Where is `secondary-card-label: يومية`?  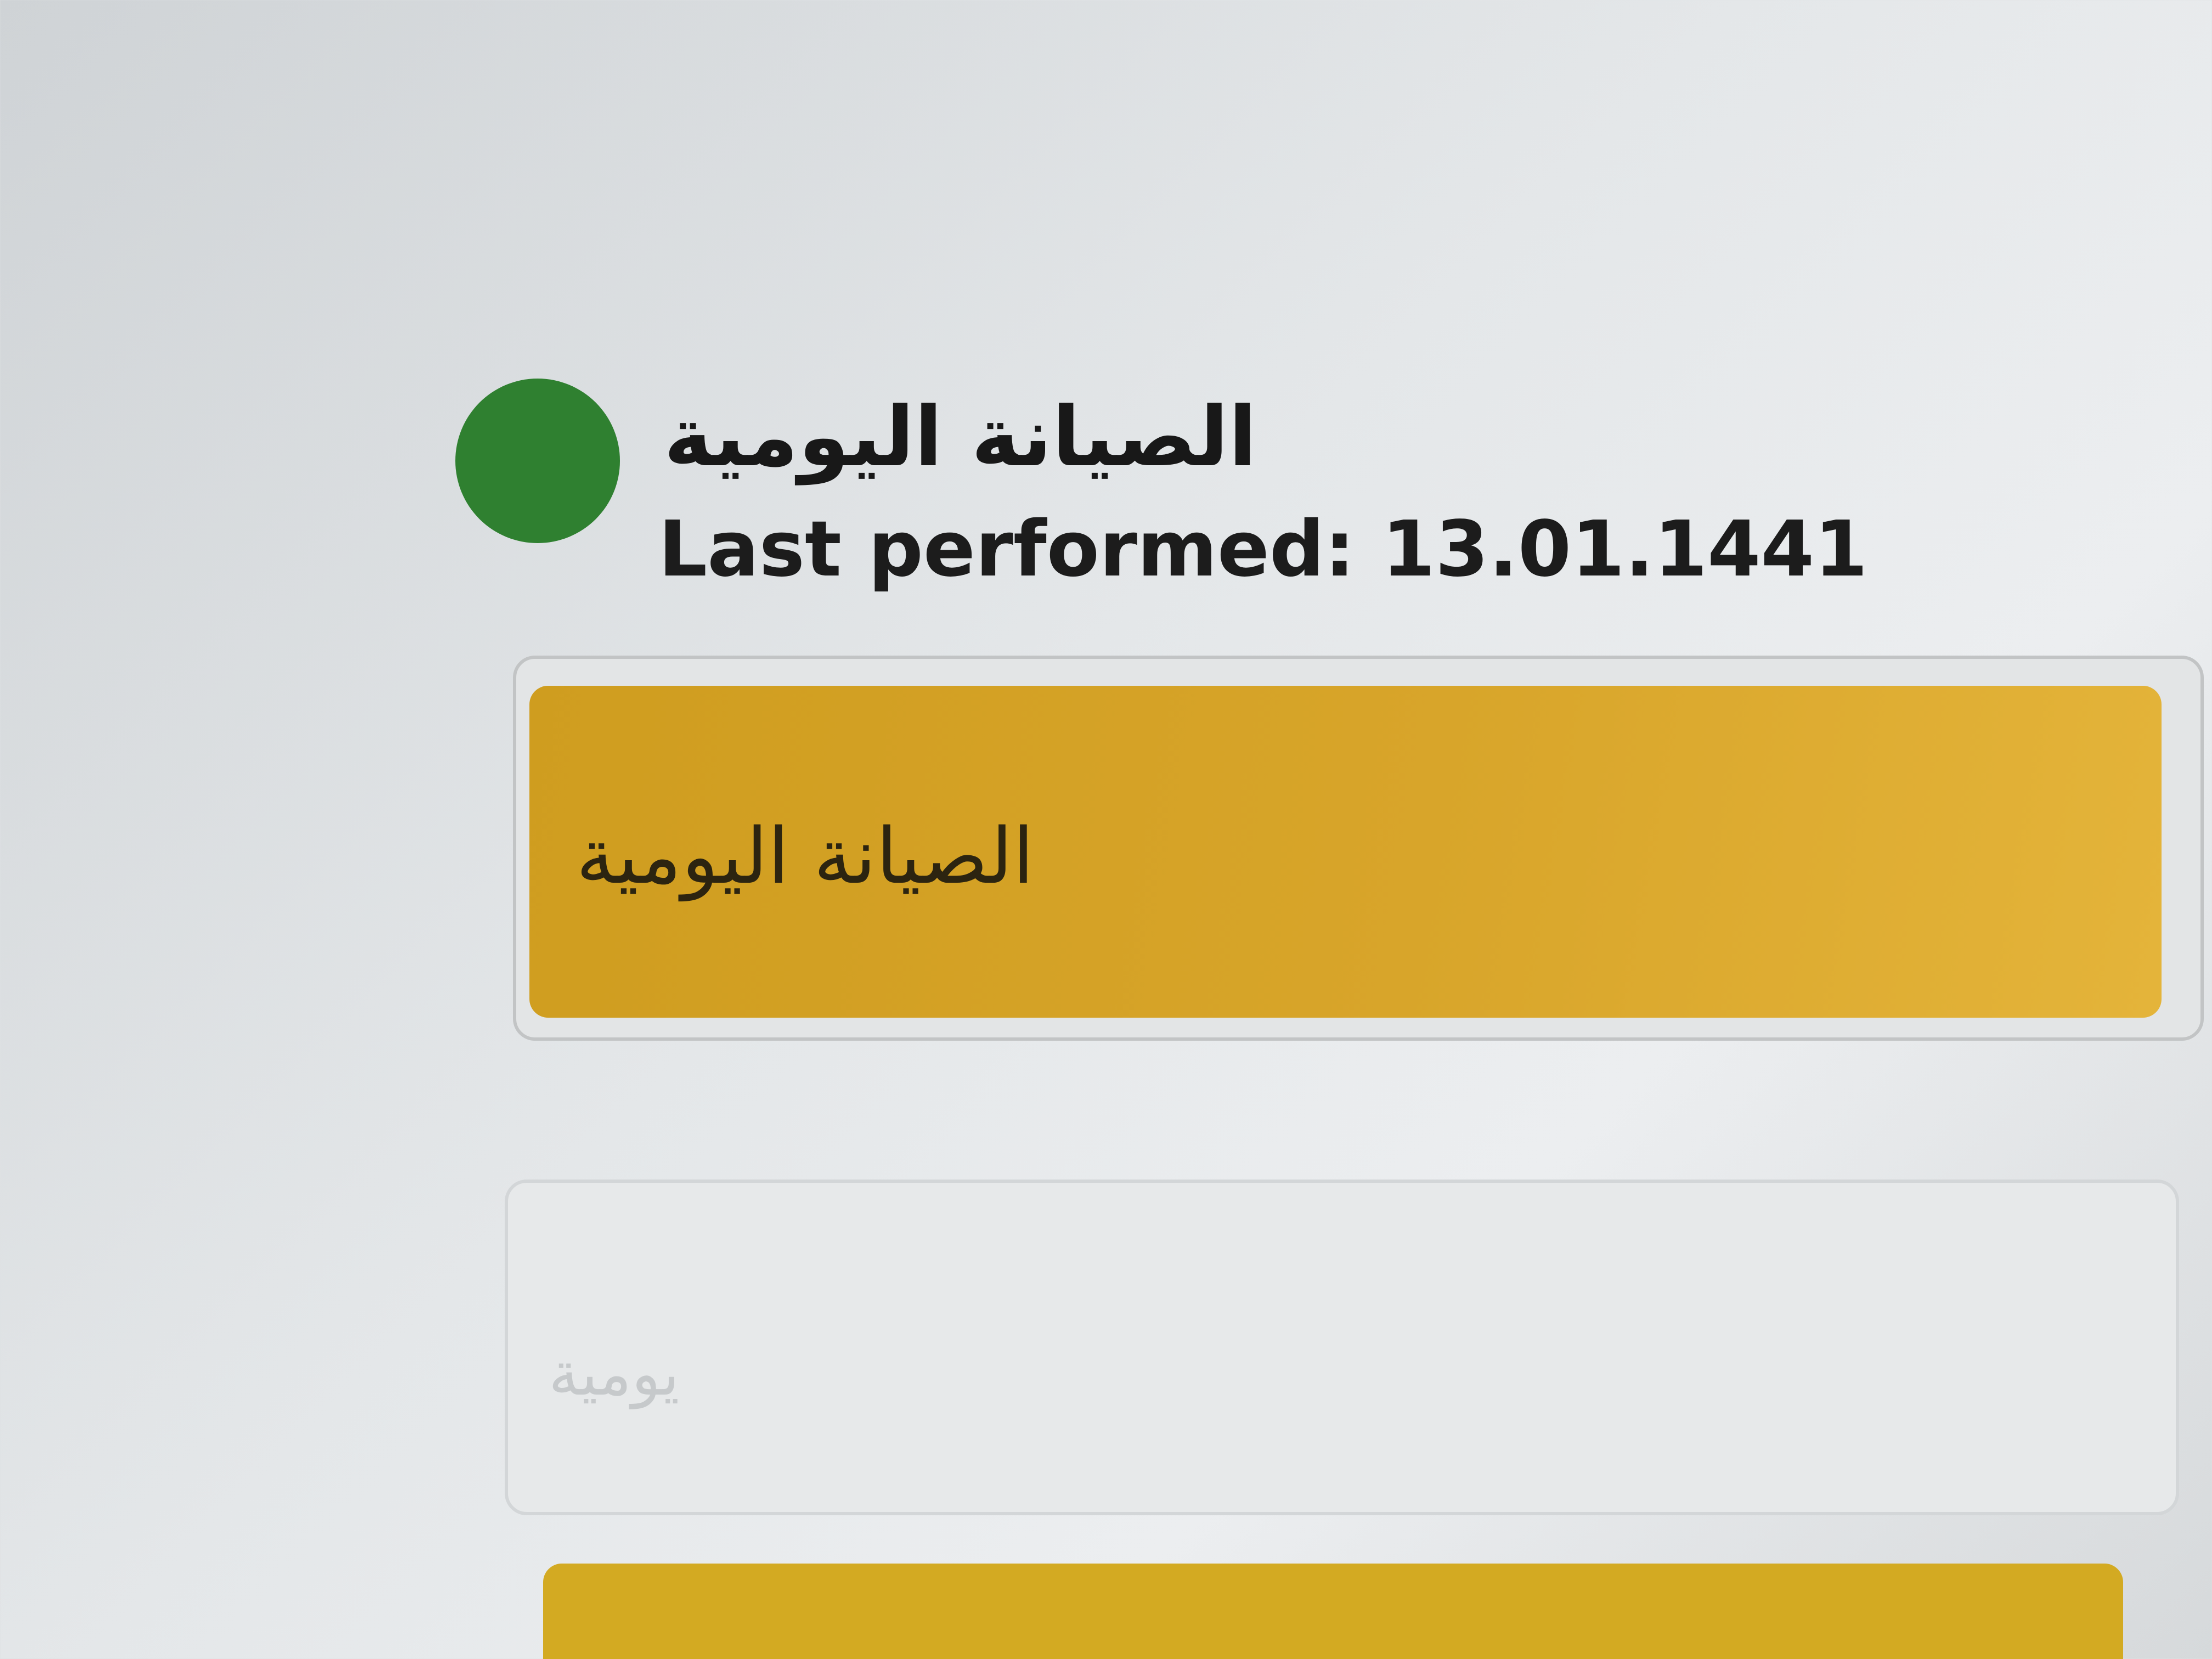 secondary-card-label: يومية is located at coordinates (615, 1374).